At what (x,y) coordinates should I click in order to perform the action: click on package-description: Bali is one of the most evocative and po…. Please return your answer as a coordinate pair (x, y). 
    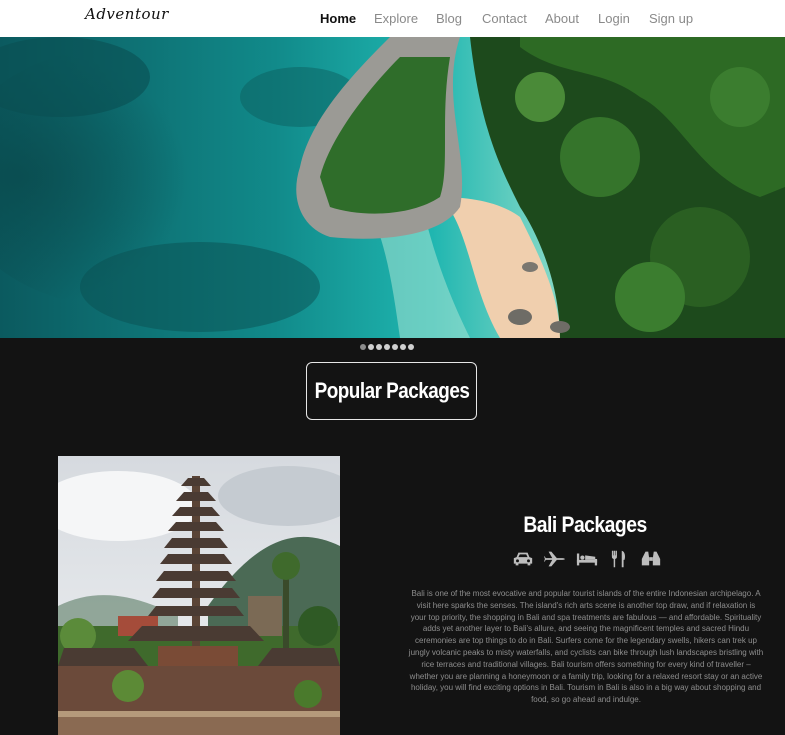
    Looking at the image, I should click on (586, 647).